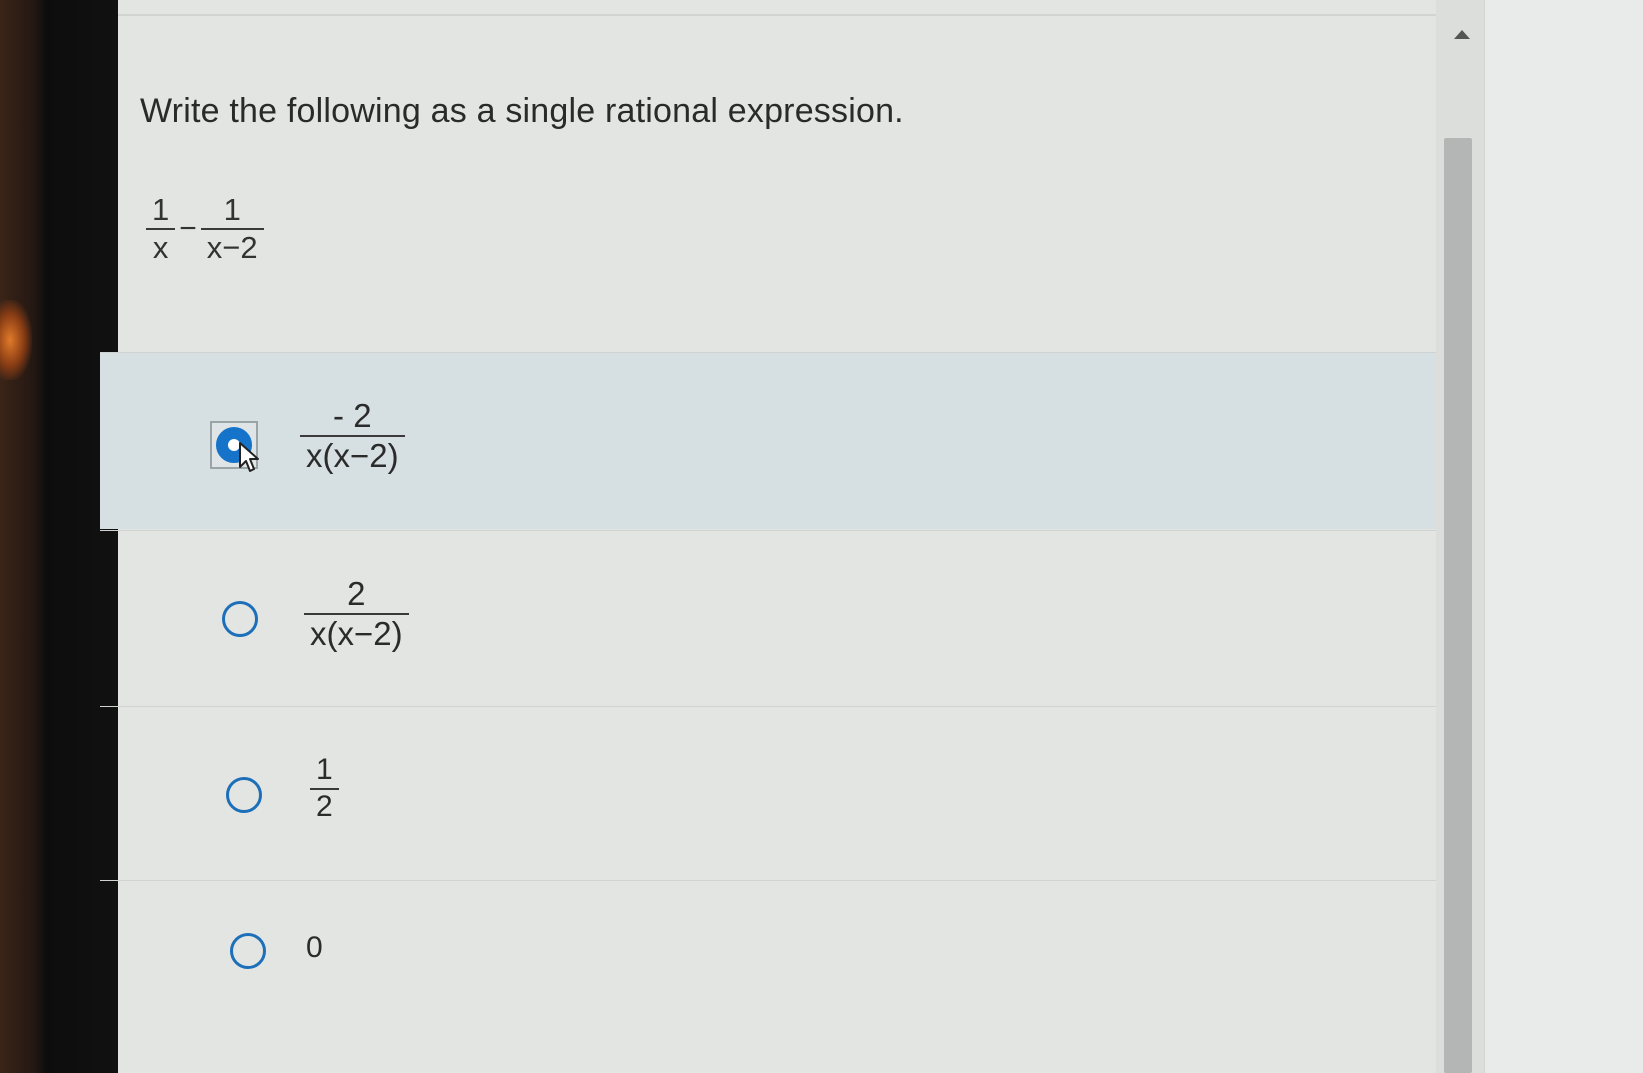  Describe the element at coordinates (1563, 536) in the screenshot. I see `right-panel` at that location.